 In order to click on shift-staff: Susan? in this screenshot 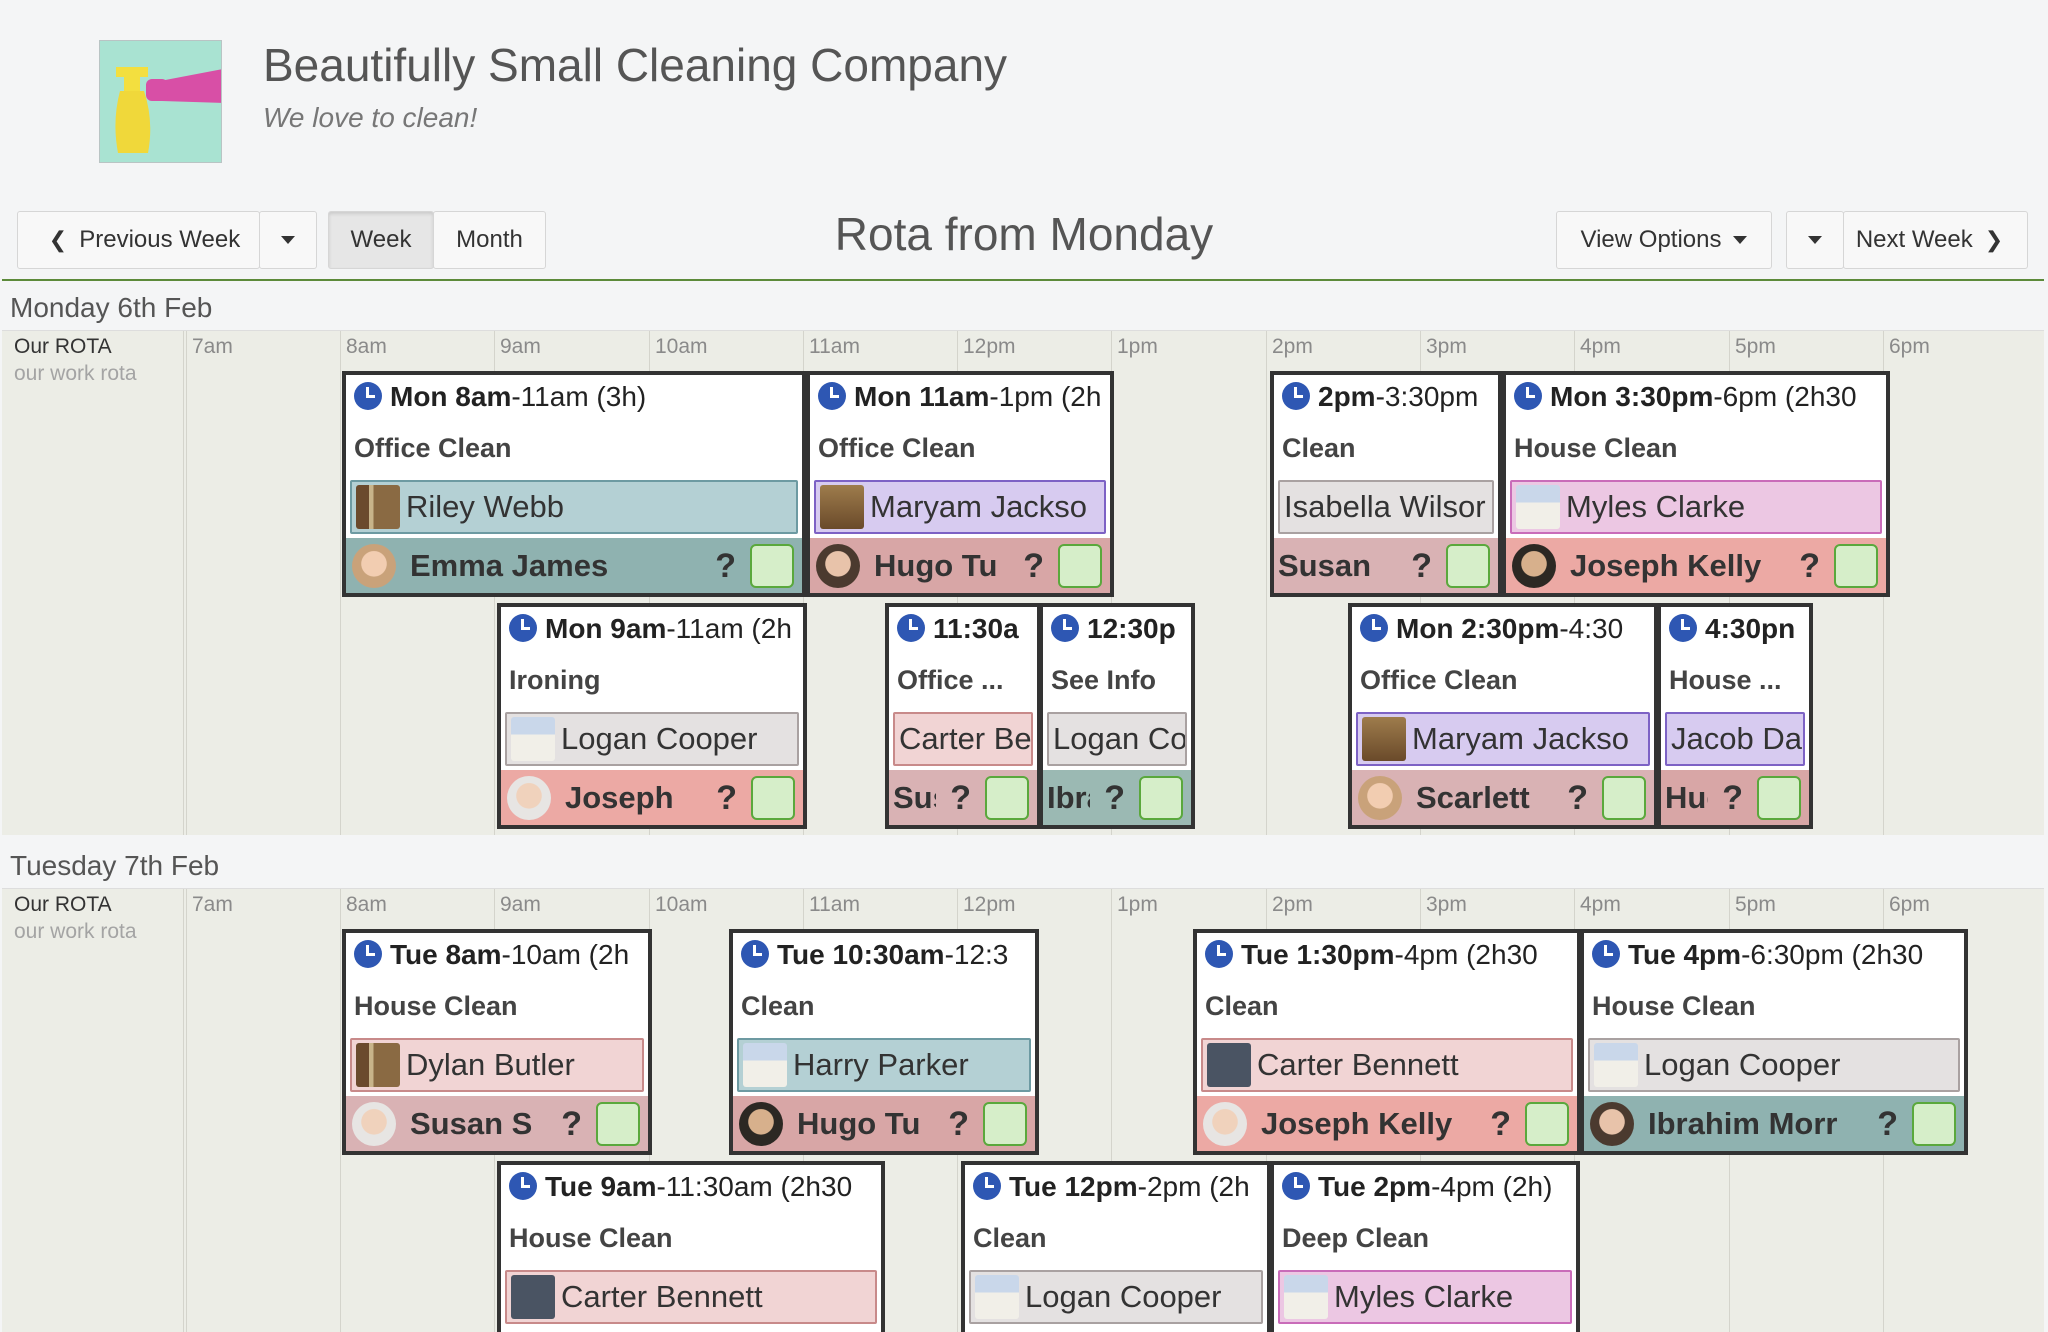, I will do `click(1386, 565)`.